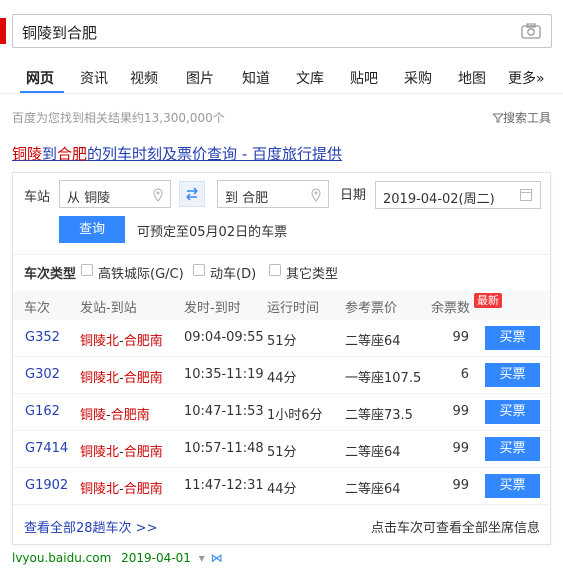  Describe the element at coordinates (224, 337) in the screenshot. I see `depart-arrive-time: 09:04-09:55` at that location.